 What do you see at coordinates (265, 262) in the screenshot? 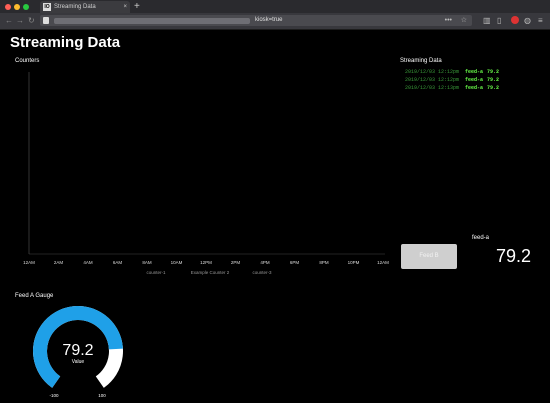
I see `x-tick-label: 4PM` at bounding box center [265, 262].